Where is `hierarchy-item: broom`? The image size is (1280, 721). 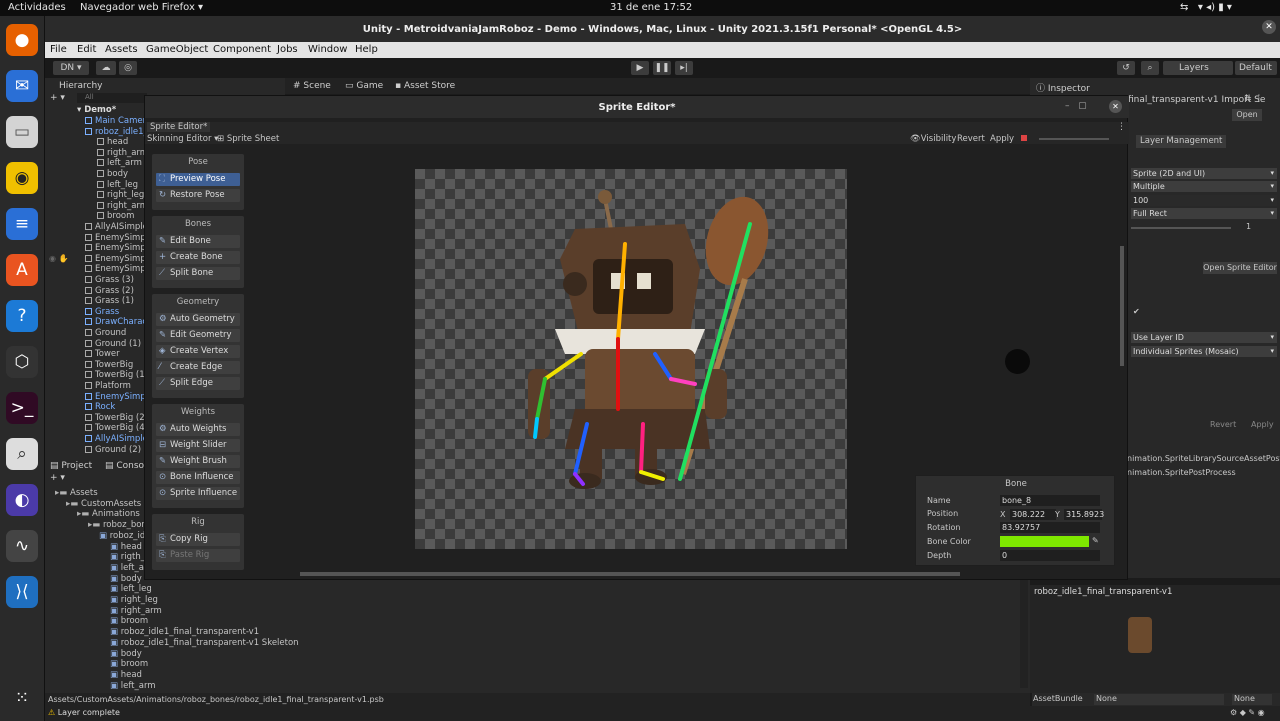
hierarchy-item: broom is located at coordinates (115, 216).